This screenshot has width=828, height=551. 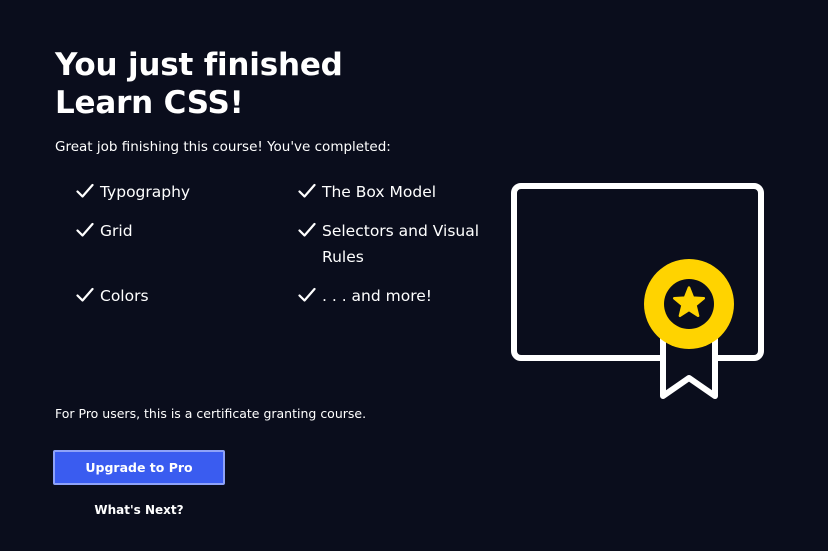 What do you see at coordinates (124, 296) in the screenshot?
I see `topic-label: Colors` at bounding box center [124, 296].